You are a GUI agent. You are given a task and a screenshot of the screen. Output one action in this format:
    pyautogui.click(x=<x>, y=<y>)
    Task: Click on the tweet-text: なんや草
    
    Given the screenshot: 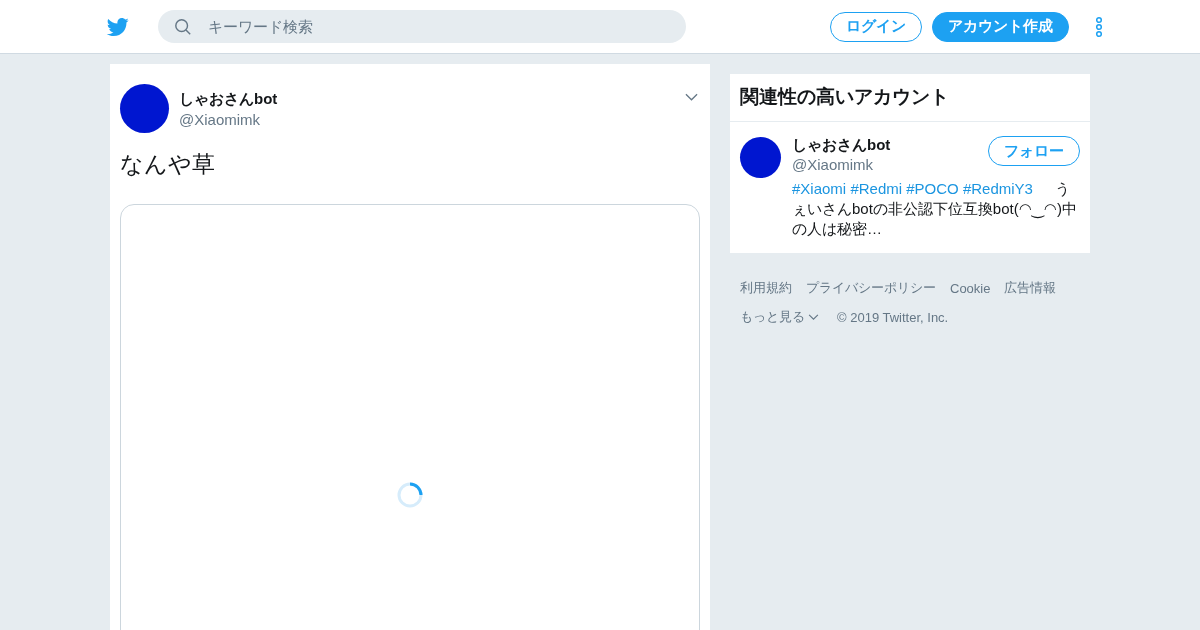 What is the action you would take?
    pyautogui.click(x=168, y=164)
    